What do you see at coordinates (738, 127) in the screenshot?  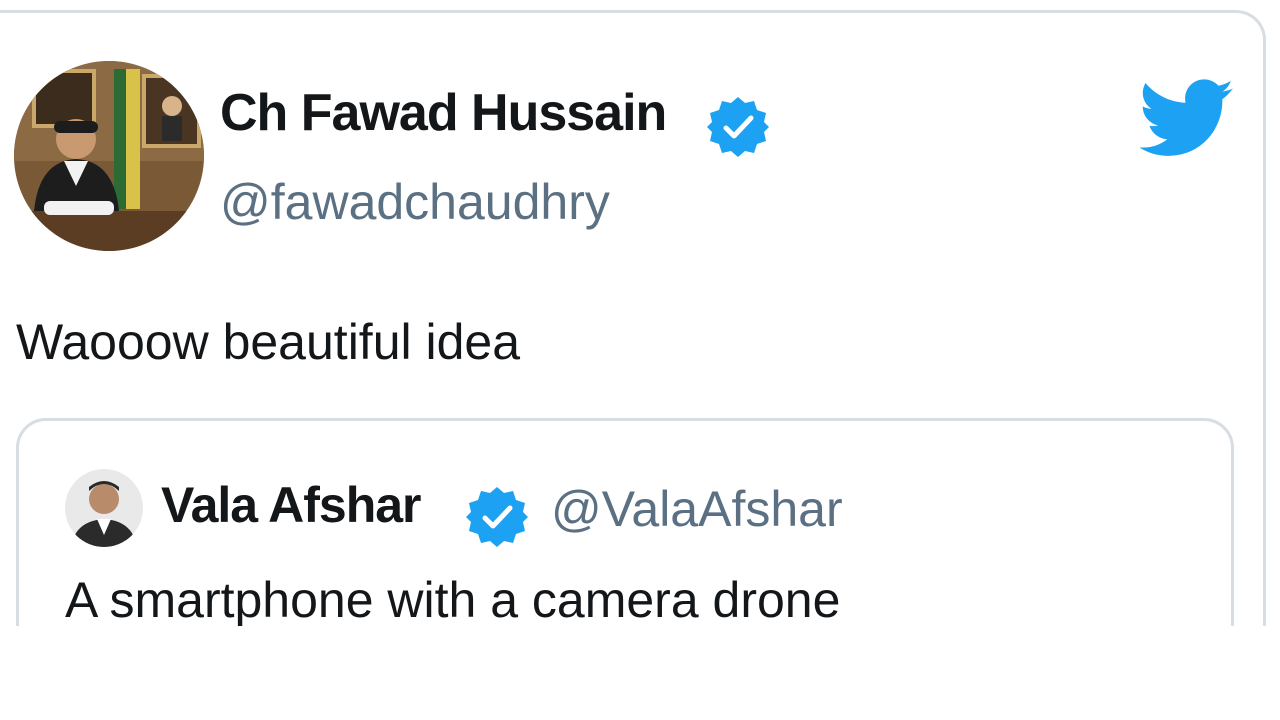 I see `verified-badge-icon` at bounding box center [738, 127].